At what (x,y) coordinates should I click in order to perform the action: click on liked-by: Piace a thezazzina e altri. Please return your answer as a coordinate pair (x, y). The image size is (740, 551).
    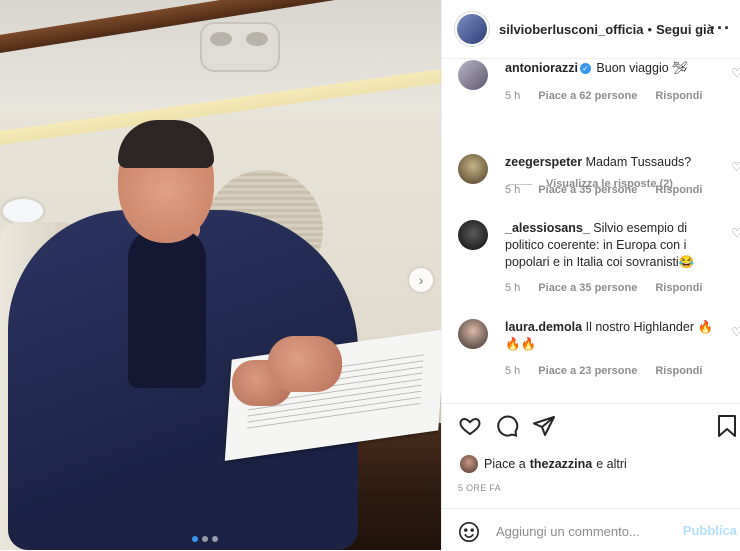
    Looking at the image, I should click on (543, 464).